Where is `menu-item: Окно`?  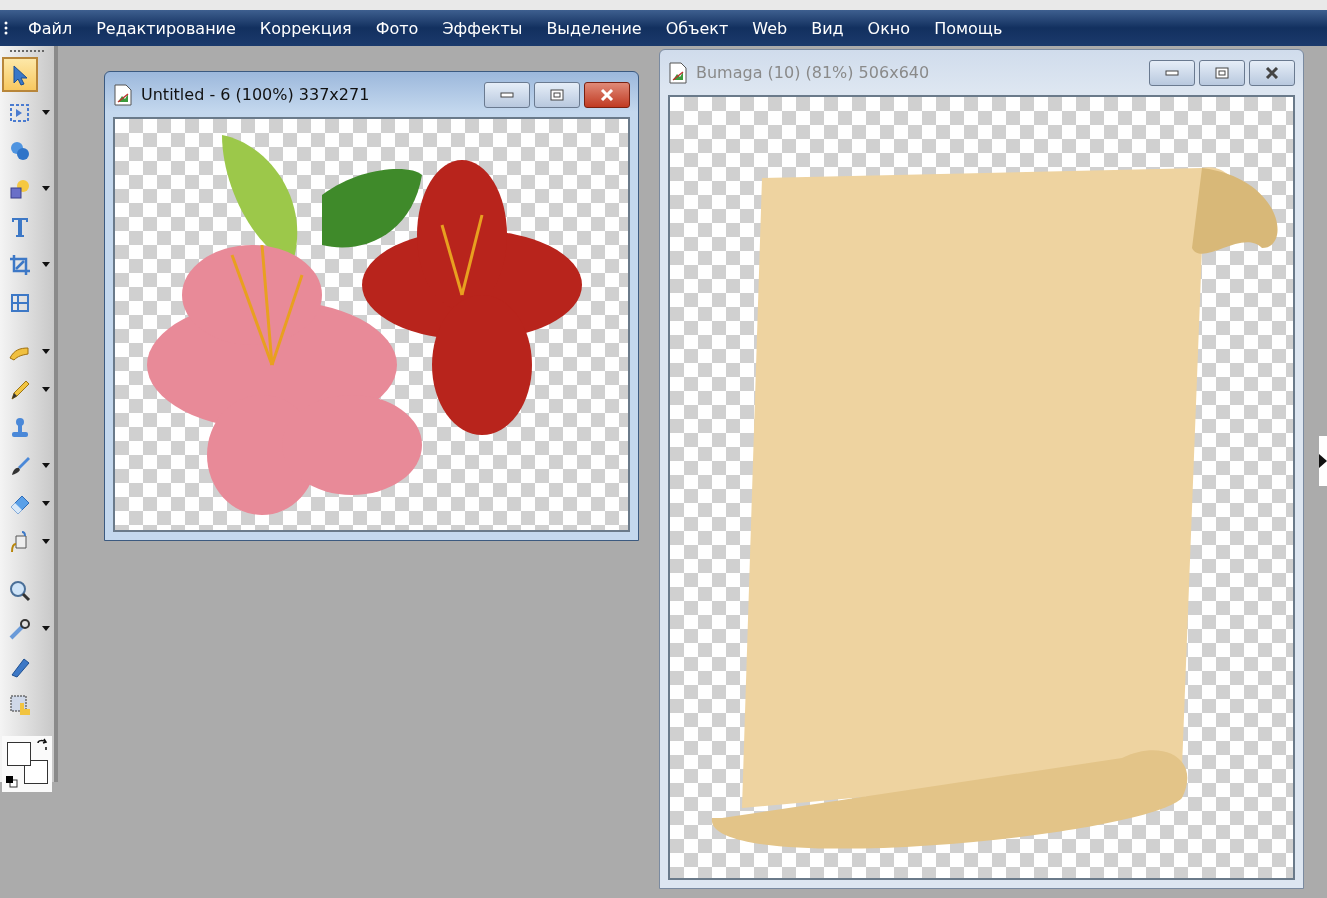
menu-item: Окно is located at coordinates (889, 28).